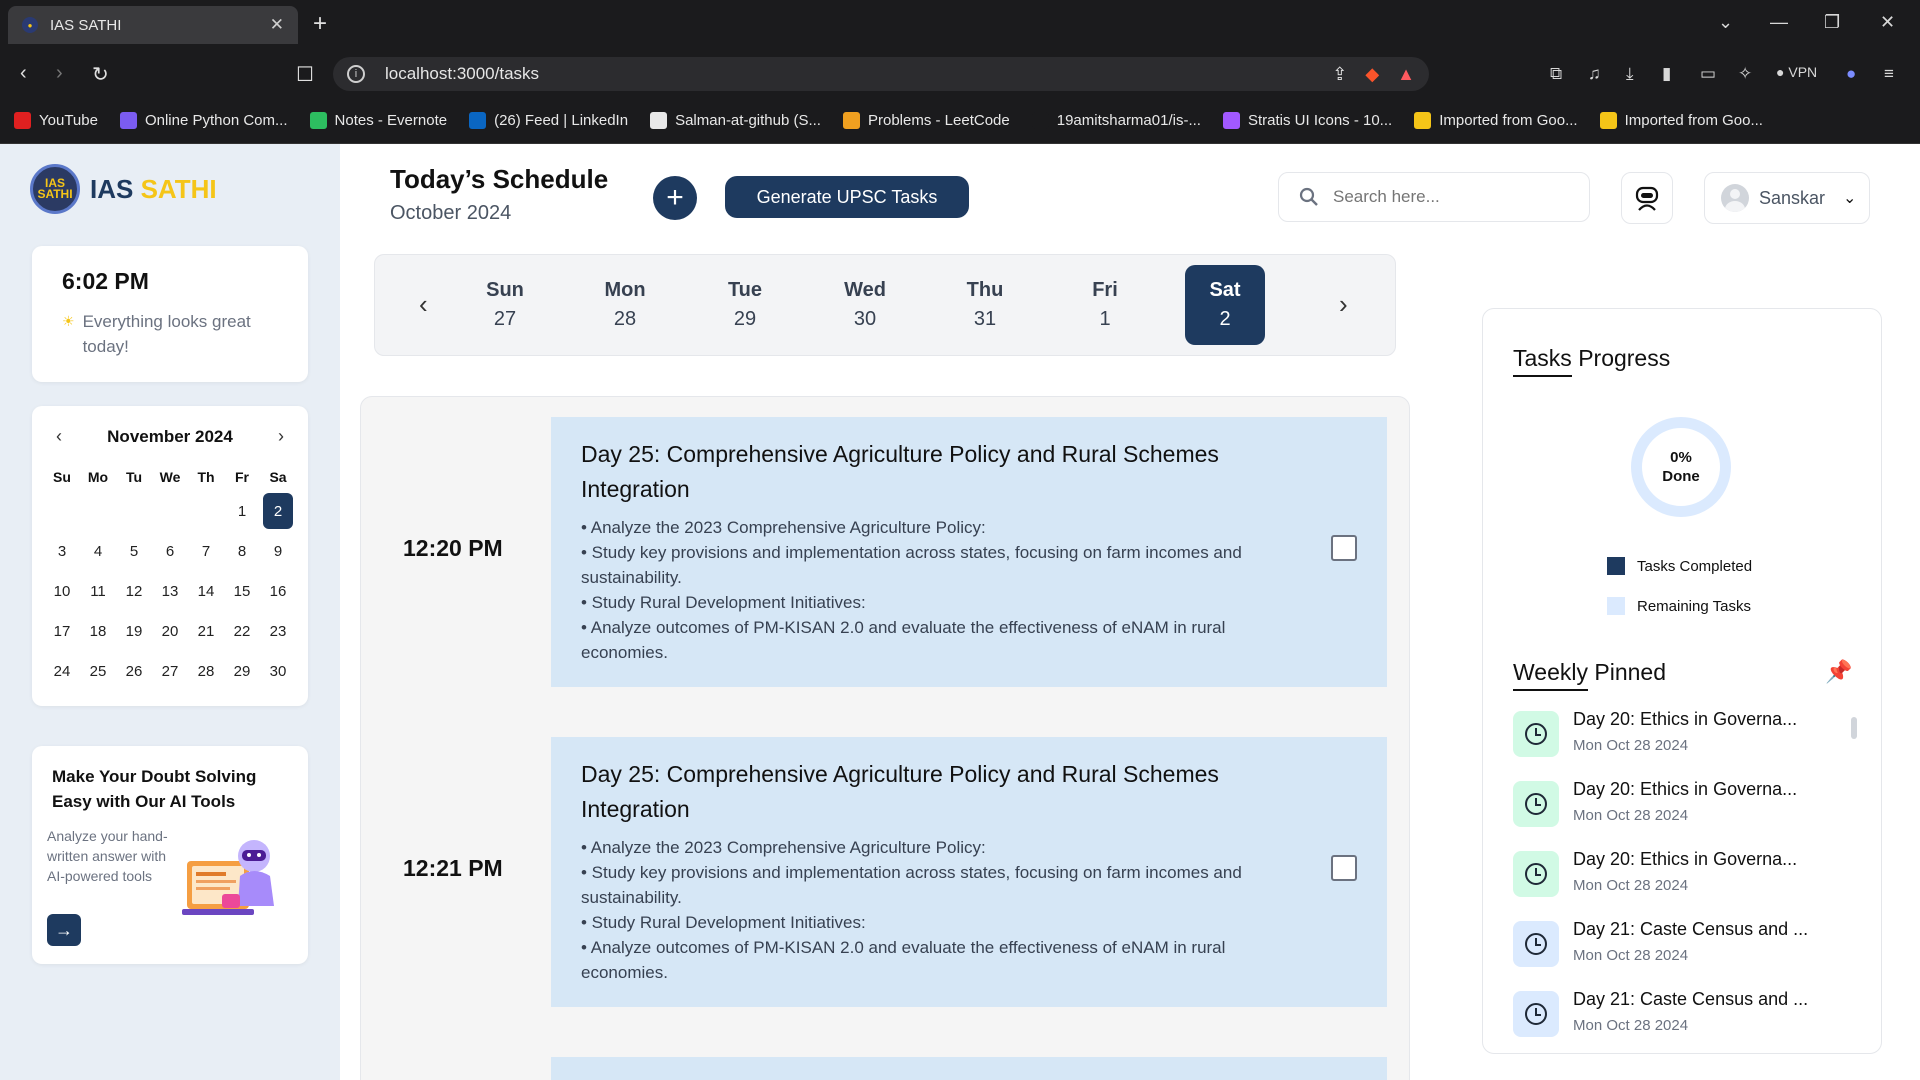 This screenshot has width=1920, height=1080. What do you see at coordinates (206, 671) in the screenshot?
I see `calendar-day: 28` at bounding box center [206, 671].